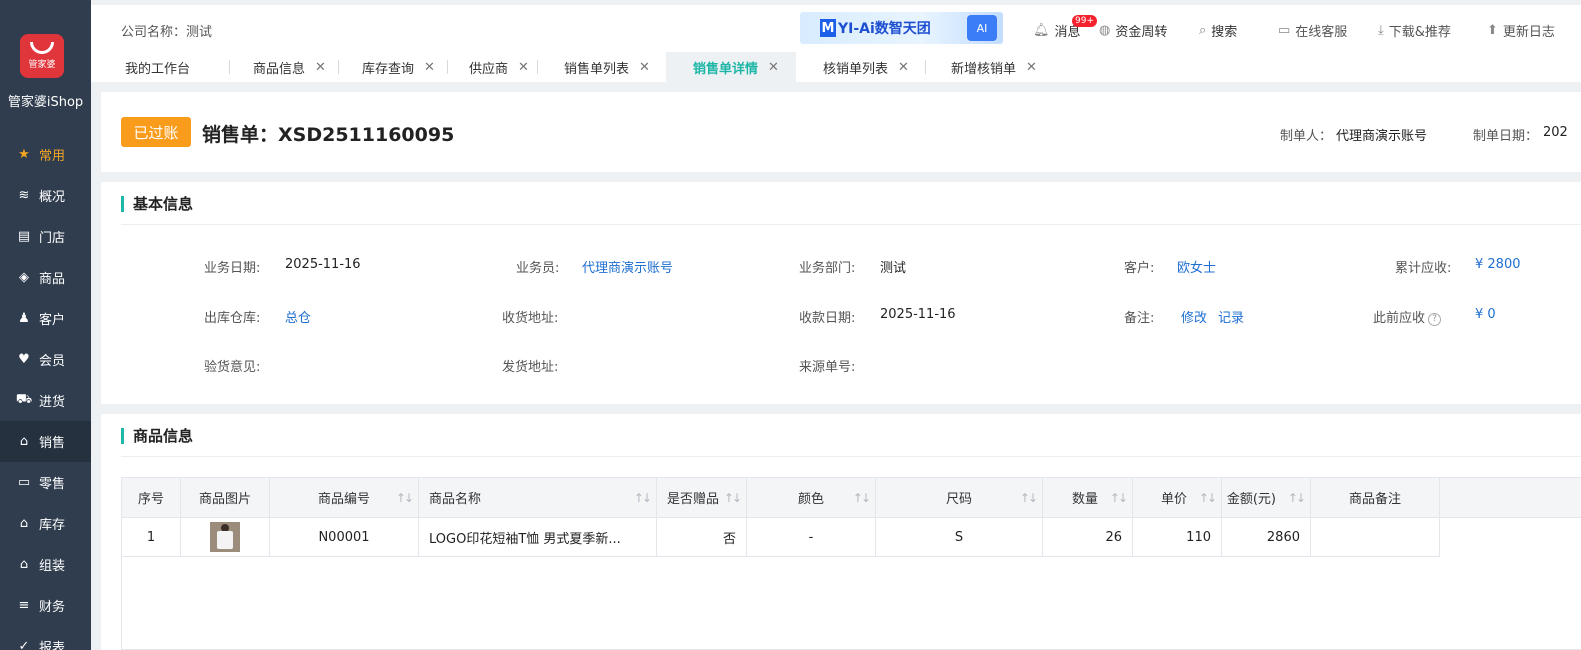 Image resolution: width=1581 pixels, height=650 pixels. What do you see at coordinates (499, 67) in the screenshot?
I see `tab-supplier: 供应商 ✕` at bounding box center [499, 67].